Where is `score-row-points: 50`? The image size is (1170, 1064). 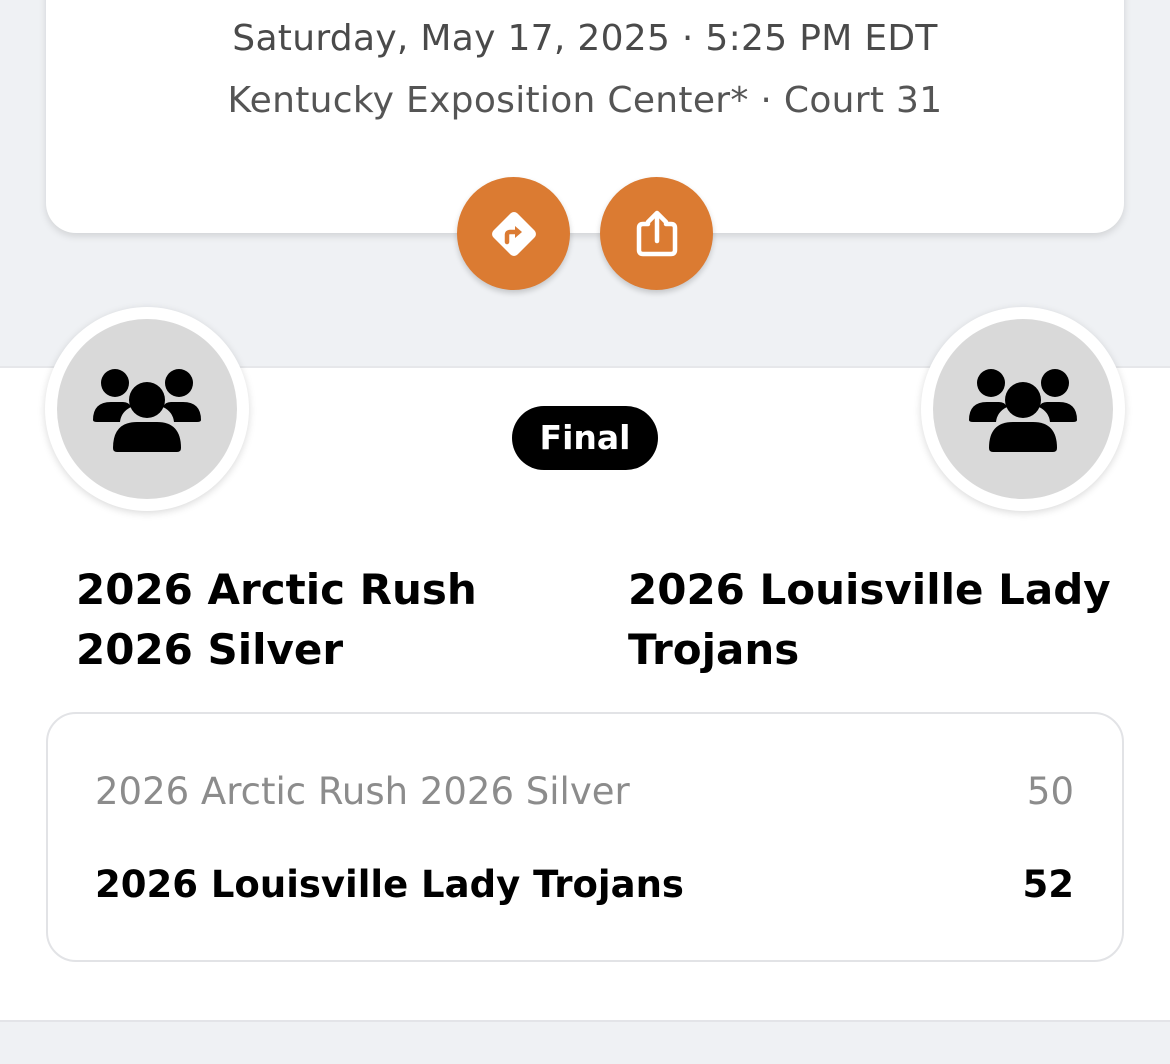
score-row-points: 50 is located at coordinates (1050, 791).